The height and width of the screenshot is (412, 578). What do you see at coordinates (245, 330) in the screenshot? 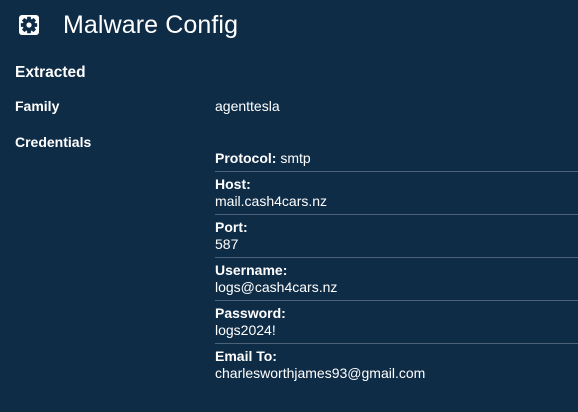
I see `password-value: logs2024!` at bounding box center [245, 330].